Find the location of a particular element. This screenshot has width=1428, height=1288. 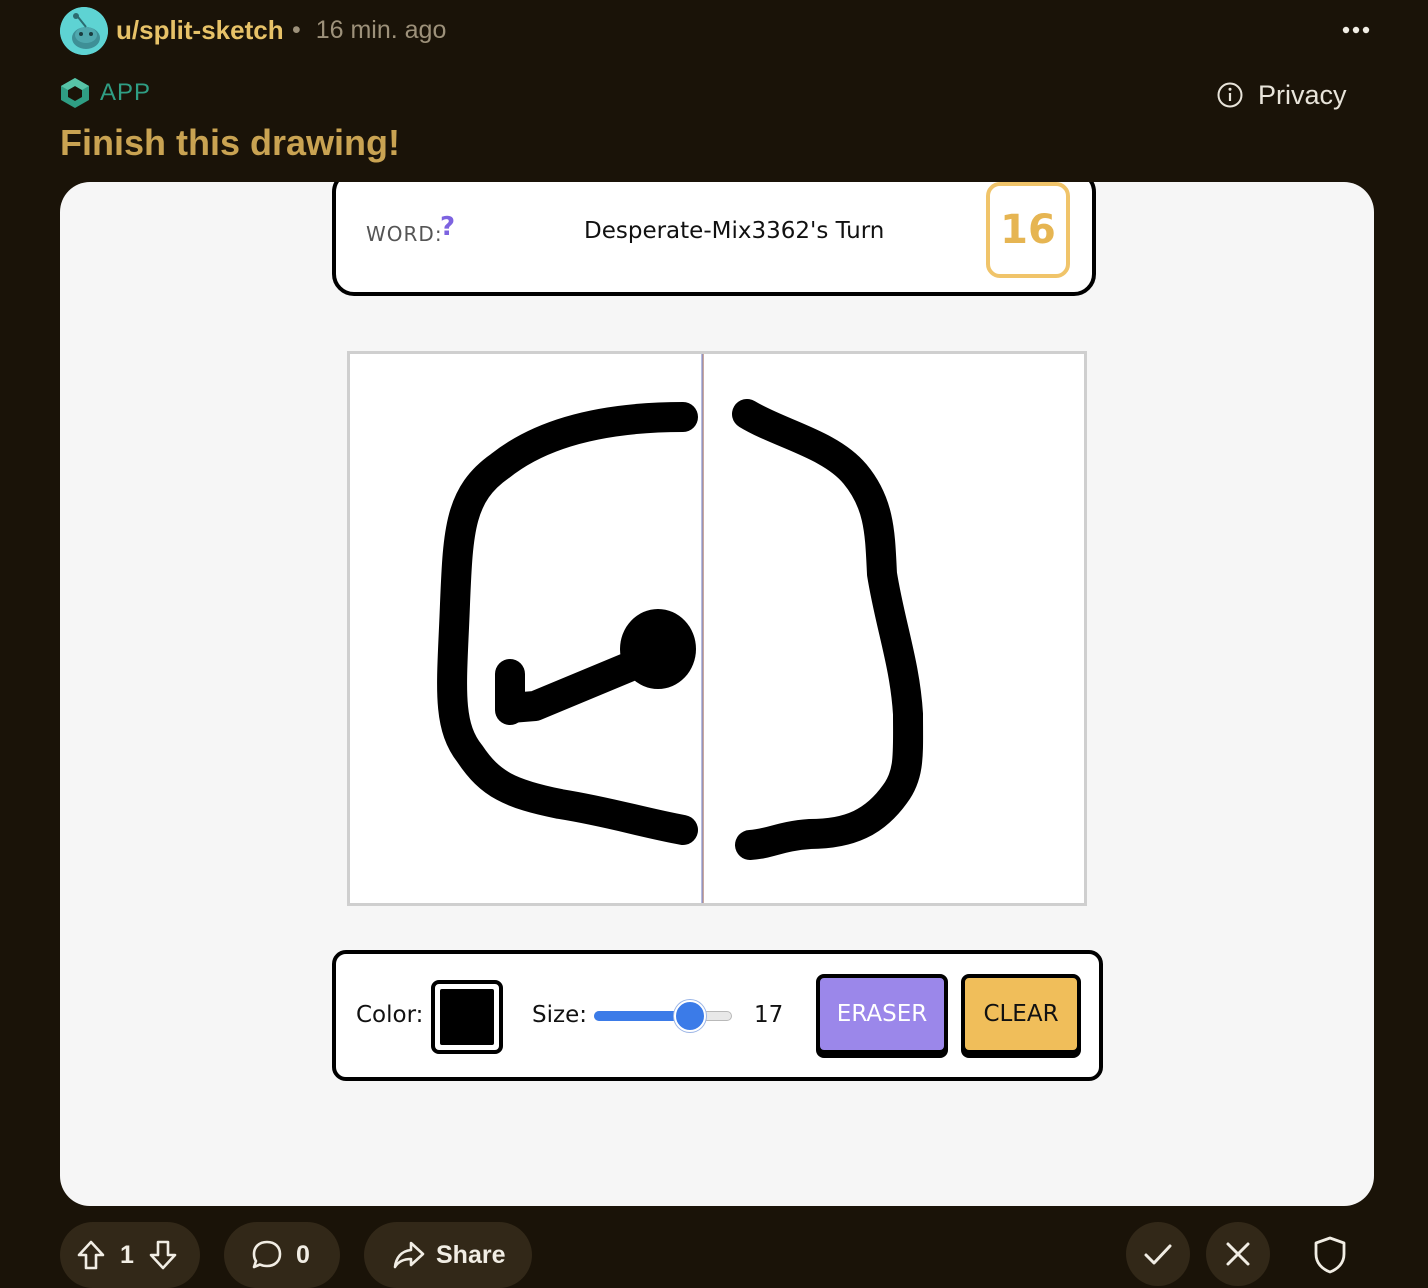

avatar is located at coordinates (84, 31).